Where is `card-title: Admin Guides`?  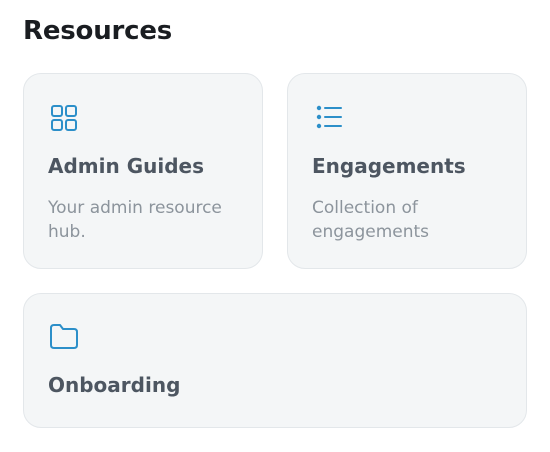 card-title: Admin Guides is located at coordinates (126, 166).